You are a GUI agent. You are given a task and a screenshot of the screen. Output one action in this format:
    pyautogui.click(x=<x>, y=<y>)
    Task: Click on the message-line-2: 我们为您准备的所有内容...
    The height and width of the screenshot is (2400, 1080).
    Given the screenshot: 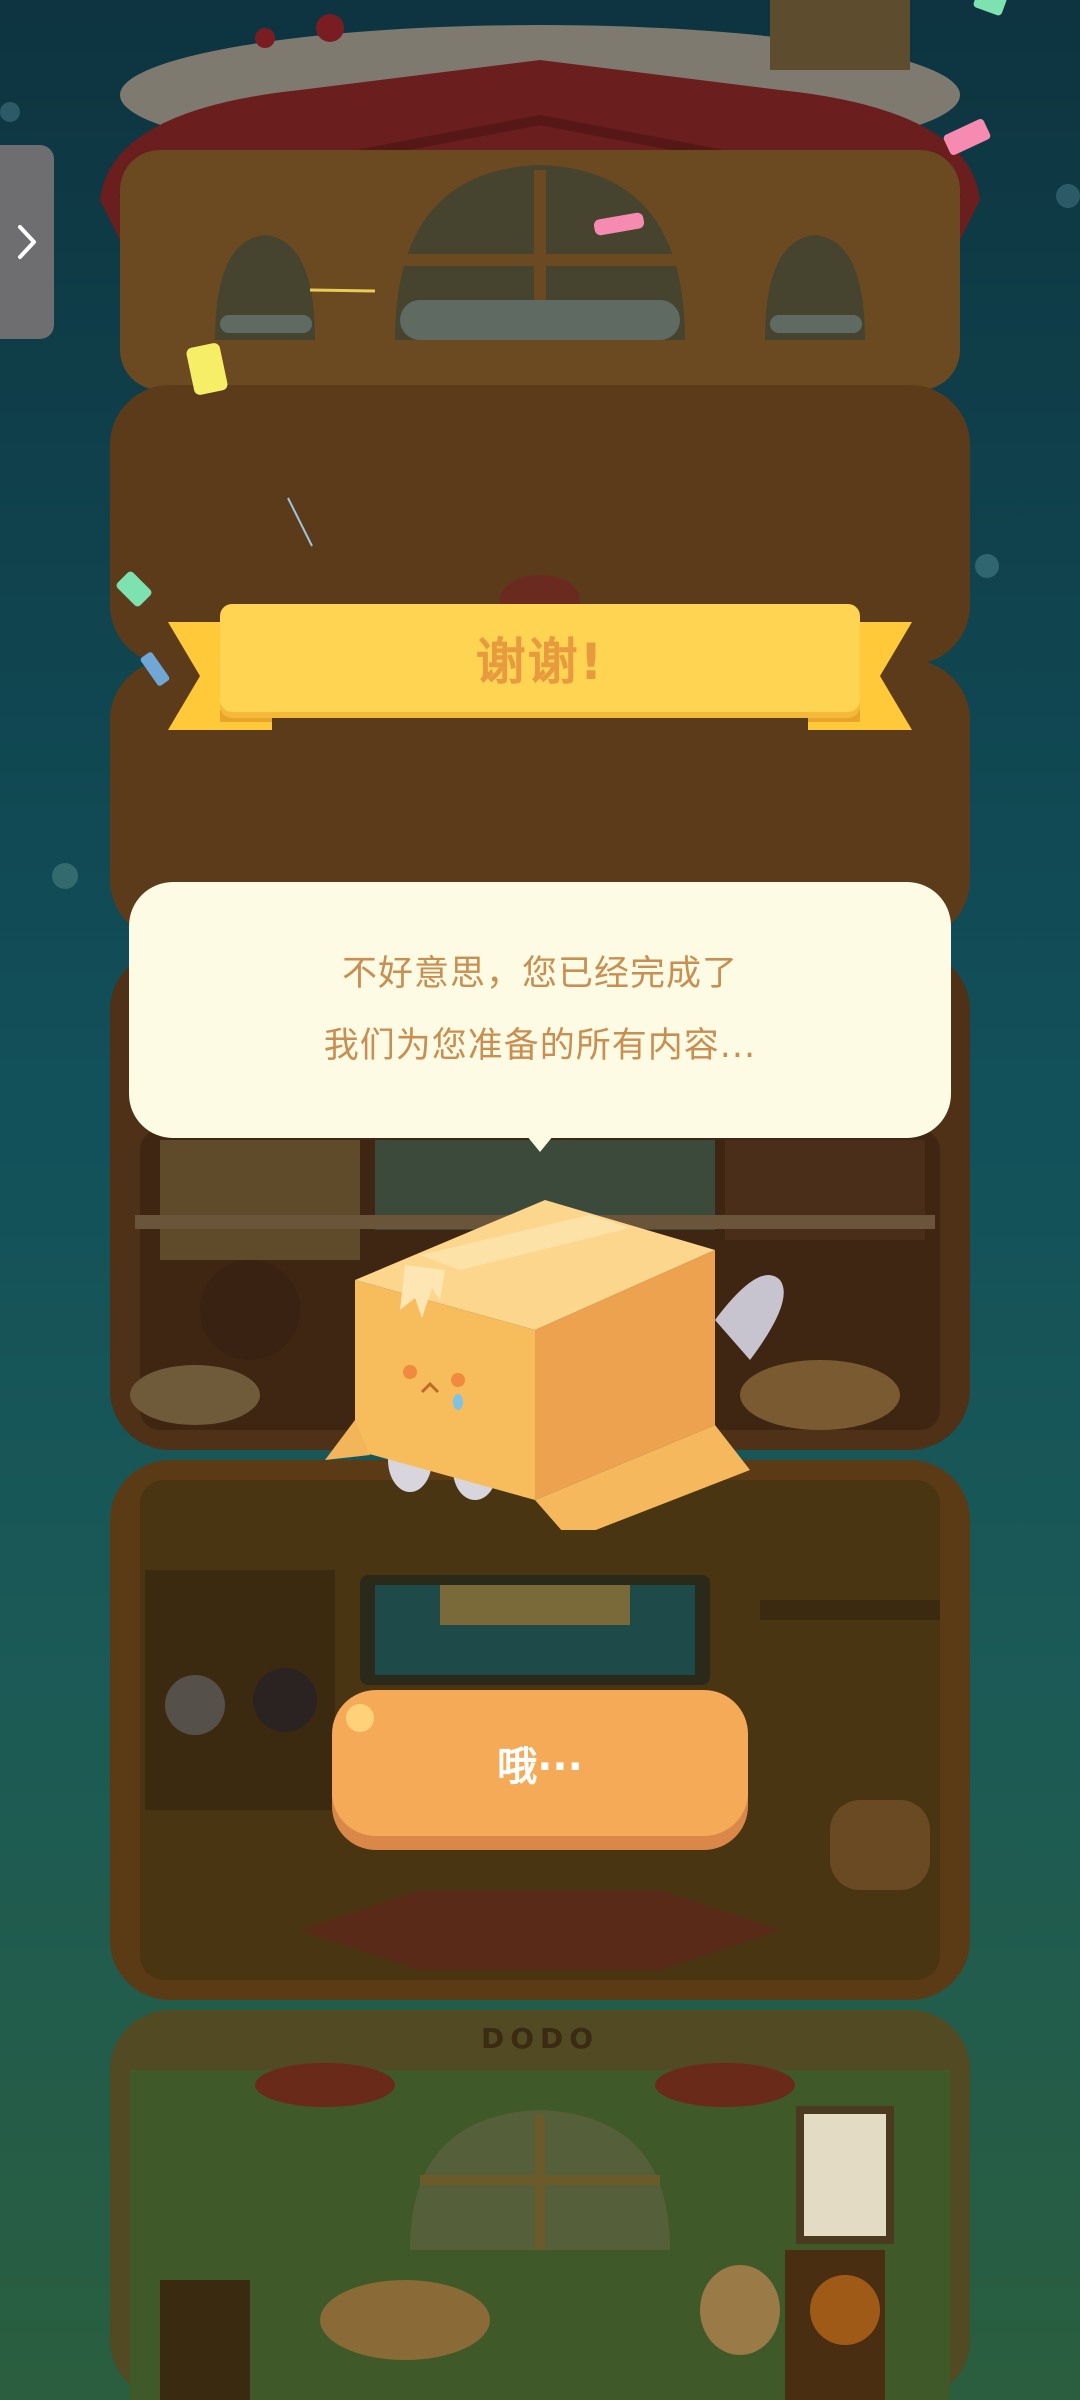 What is the action you would take?
    pyautogui.click(x=540, y=1046)
    